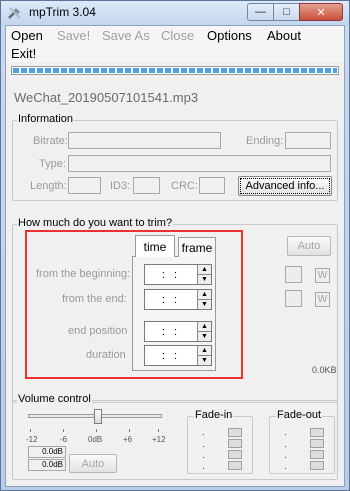 The image size is (350, 491). Describe the element at coordinates (324, 370) in the screenshot. I see `size-readout: 0.0KB` at that location.